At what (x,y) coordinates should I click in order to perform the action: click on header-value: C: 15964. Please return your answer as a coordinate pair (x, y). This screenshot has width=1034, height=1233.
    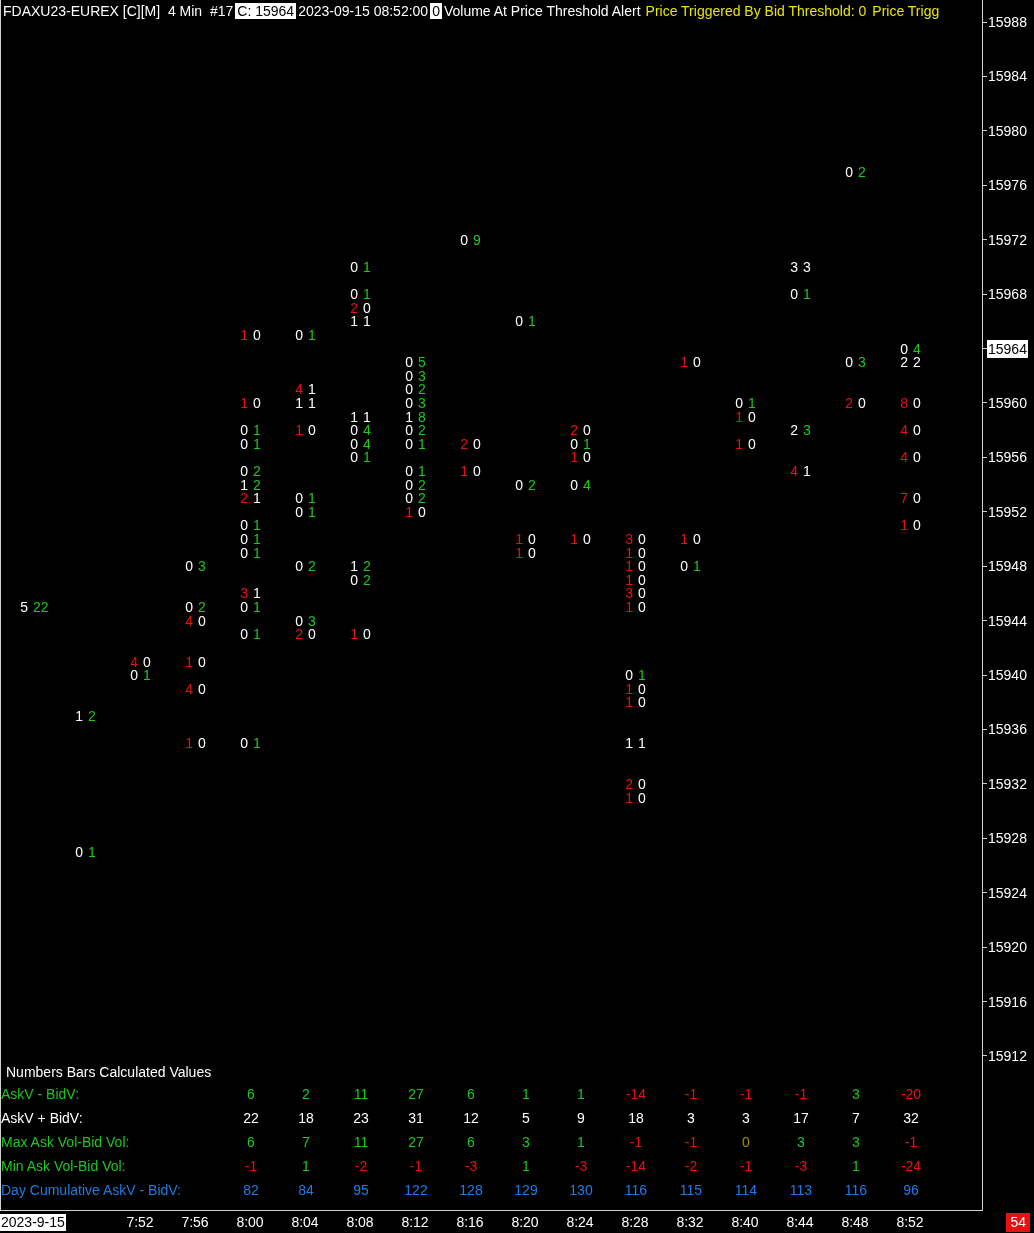
    Looking at the image, I should click on (266, 11).